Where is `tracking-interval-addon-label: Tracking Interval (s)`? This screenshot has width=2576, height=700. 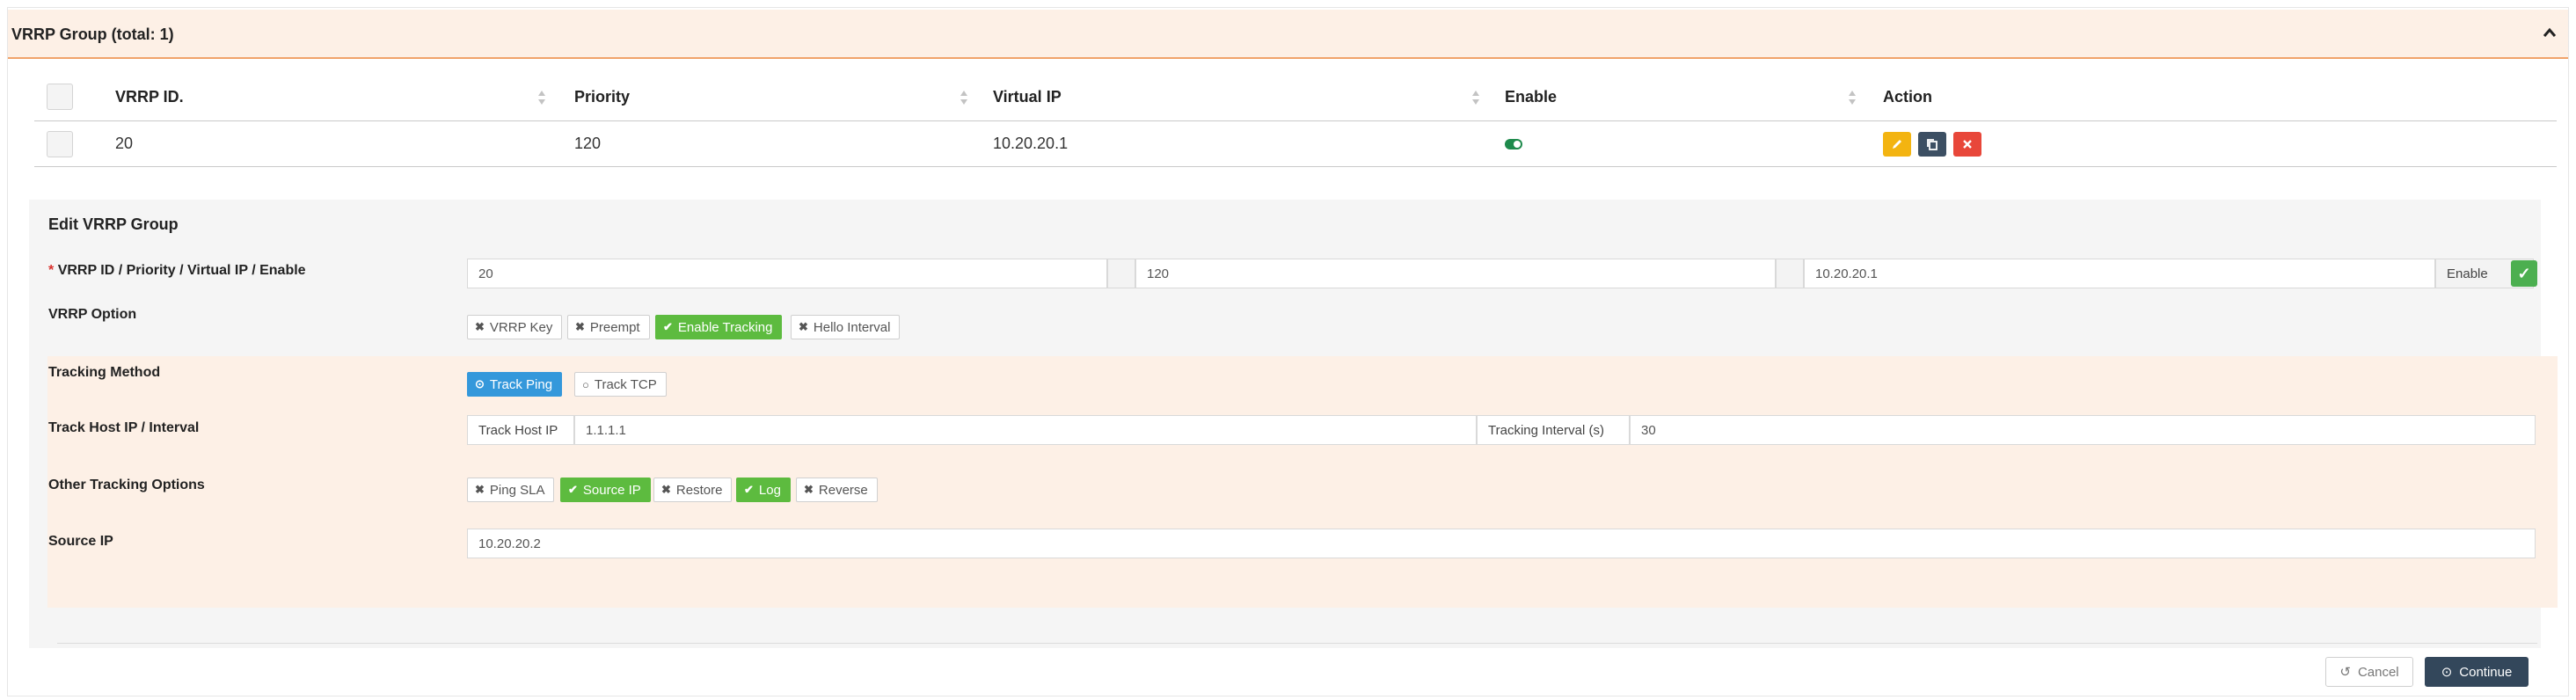
tracking-interval-addon-label: Tracking Interval (s) is located at coordinates (1546, 430).